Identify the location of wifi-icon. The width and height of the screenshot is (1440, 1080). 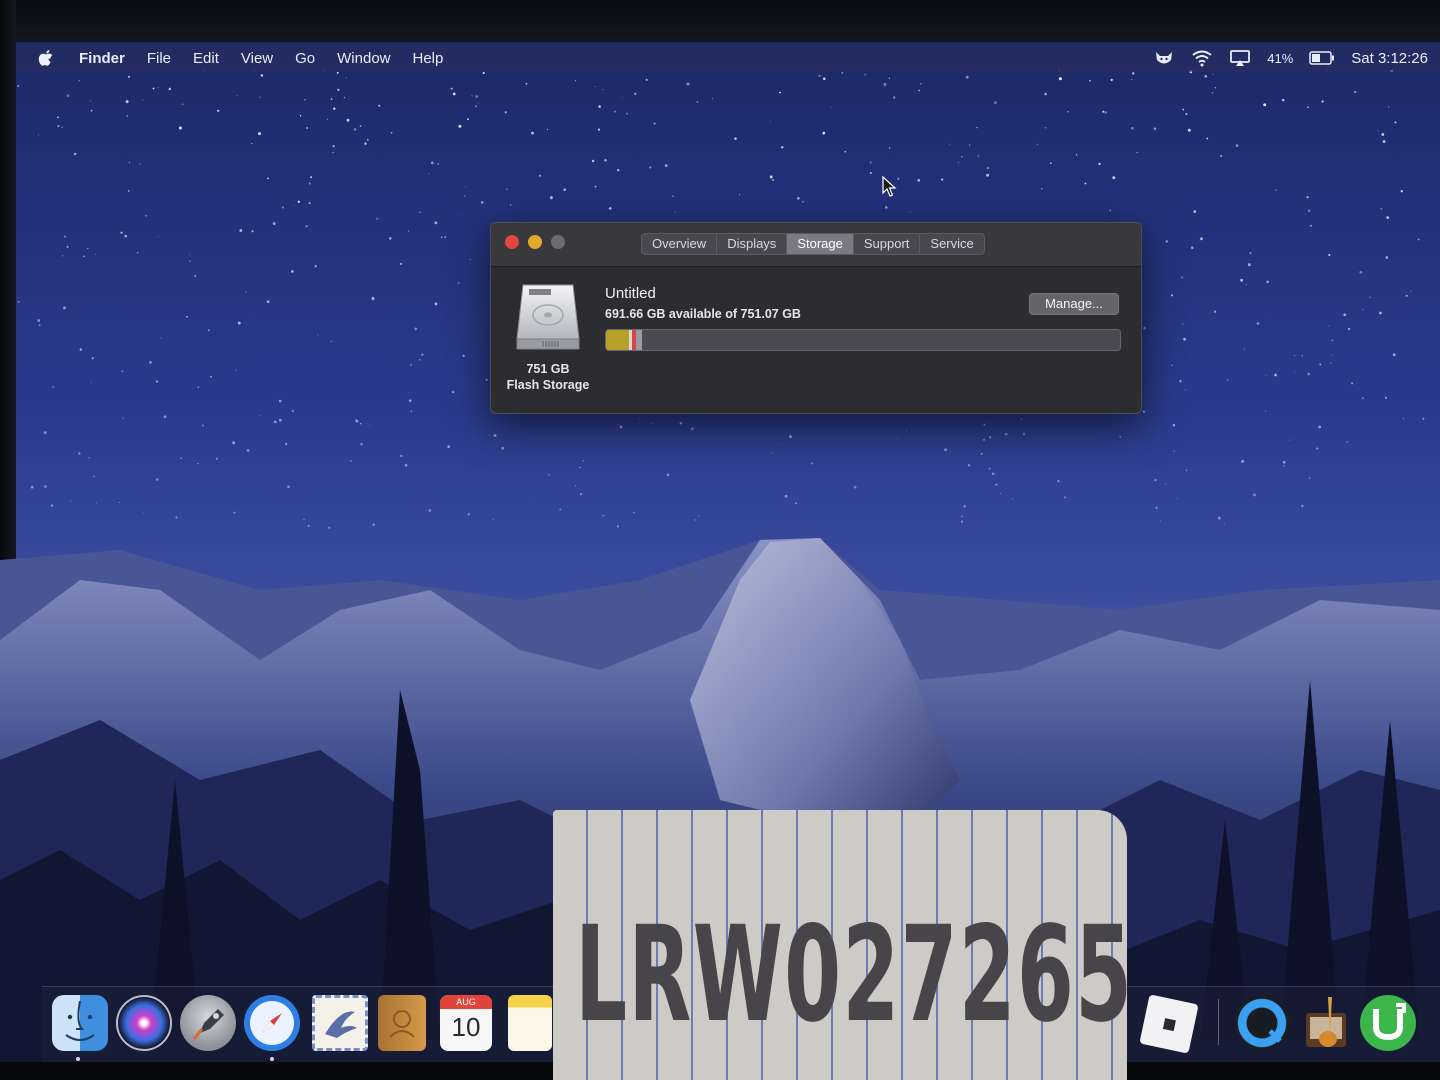
(1202, 58).